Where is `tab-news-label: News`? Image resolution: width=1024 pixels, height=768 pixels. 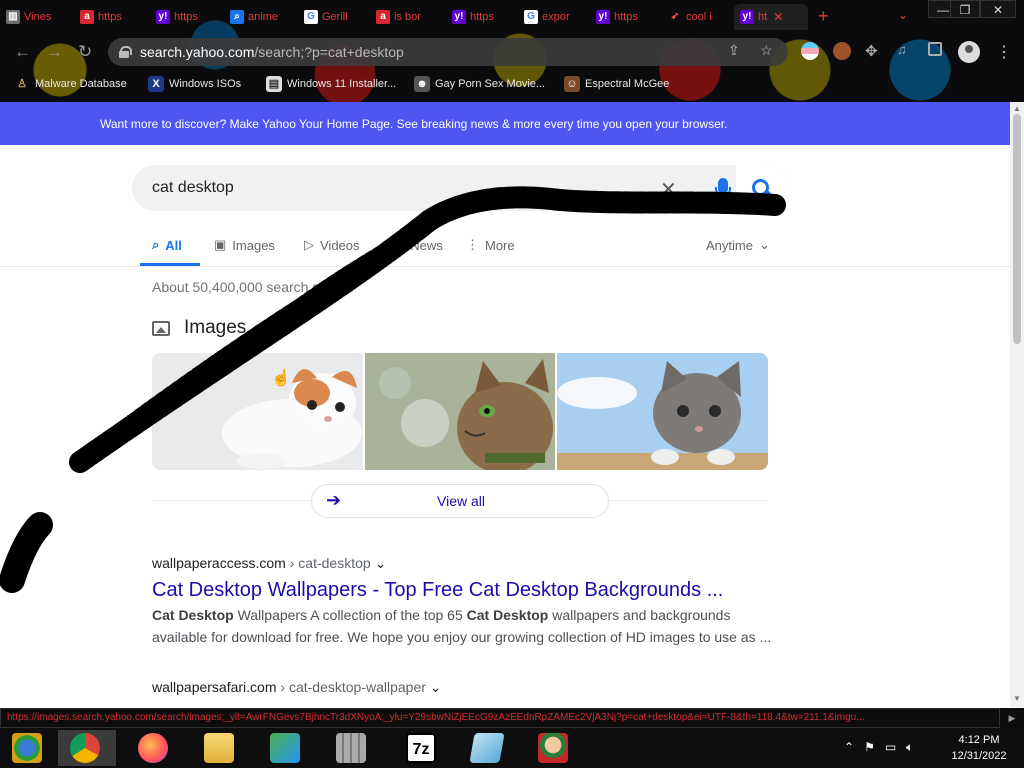
tab-news-label: News is located at coordinates (426, 245).